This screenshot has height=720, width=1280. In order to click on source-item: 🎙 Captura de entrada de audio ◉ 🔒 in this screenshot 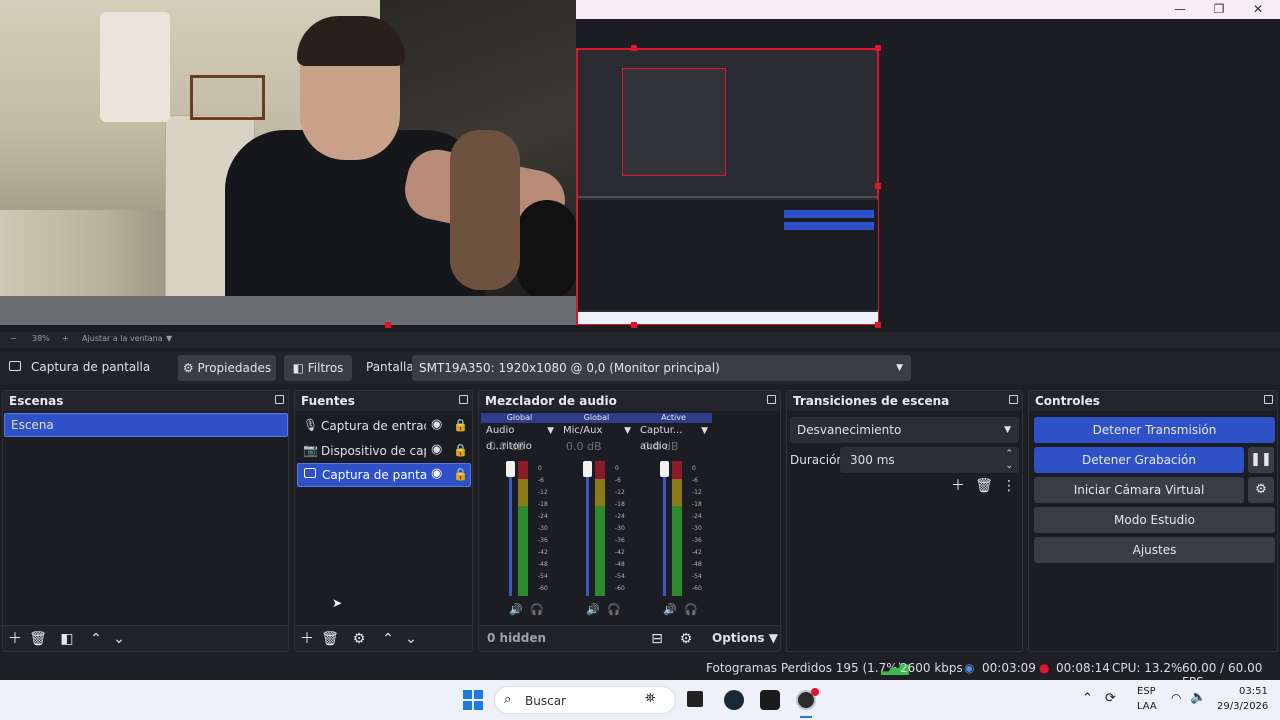, I will do `click(384, 426)`.